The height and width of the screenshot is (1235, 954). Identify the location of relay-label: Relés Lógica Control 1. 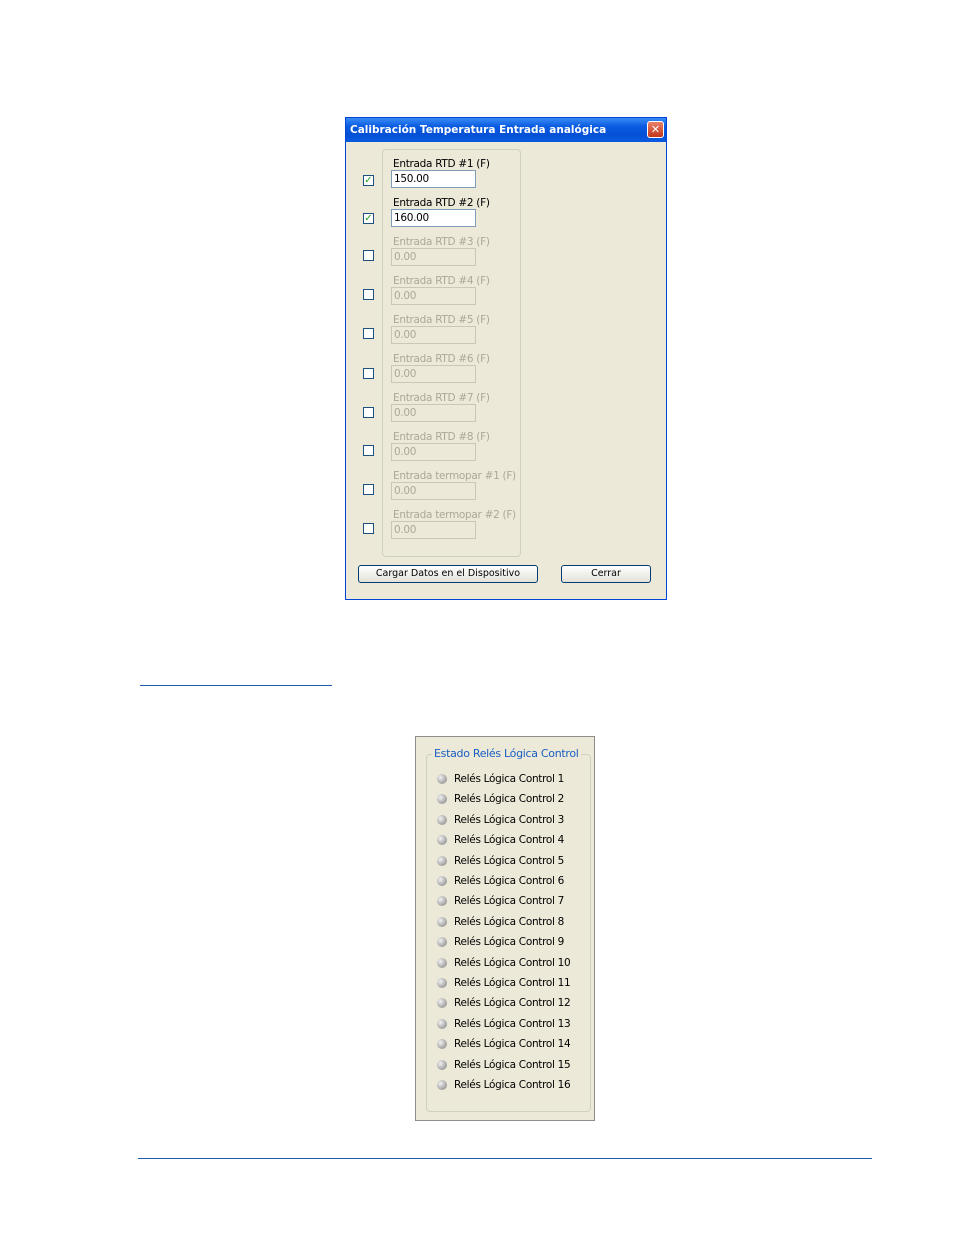
(509, 779).